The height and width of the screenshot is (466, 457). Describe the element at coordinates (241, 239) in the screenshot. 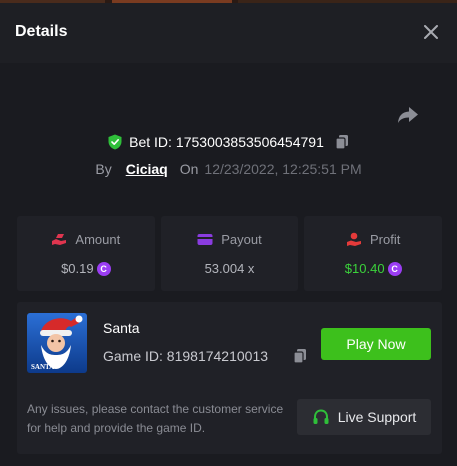

I see `stat-payout-label: Payout` at that location.